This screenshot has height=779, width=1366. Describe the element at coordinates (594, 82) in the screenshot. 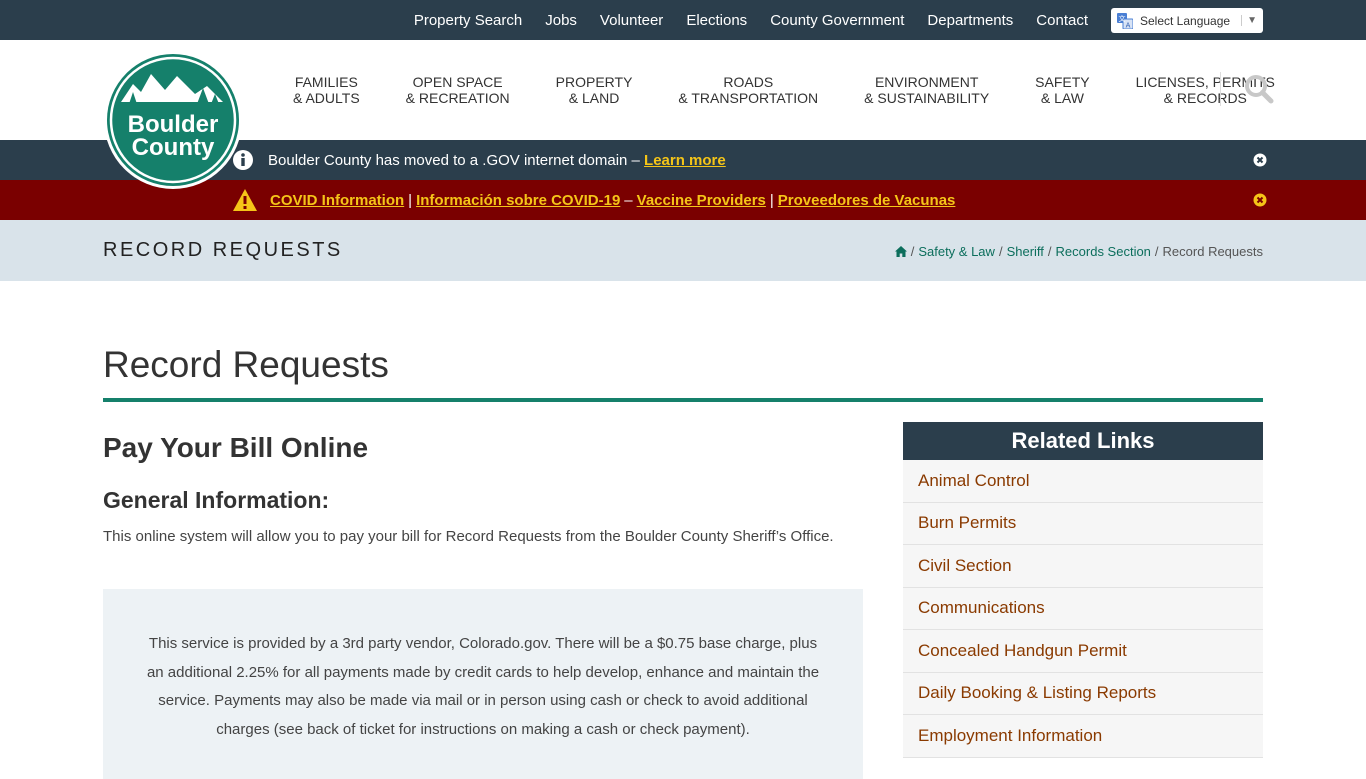

I see `nav-label-line1: Property` at that location.